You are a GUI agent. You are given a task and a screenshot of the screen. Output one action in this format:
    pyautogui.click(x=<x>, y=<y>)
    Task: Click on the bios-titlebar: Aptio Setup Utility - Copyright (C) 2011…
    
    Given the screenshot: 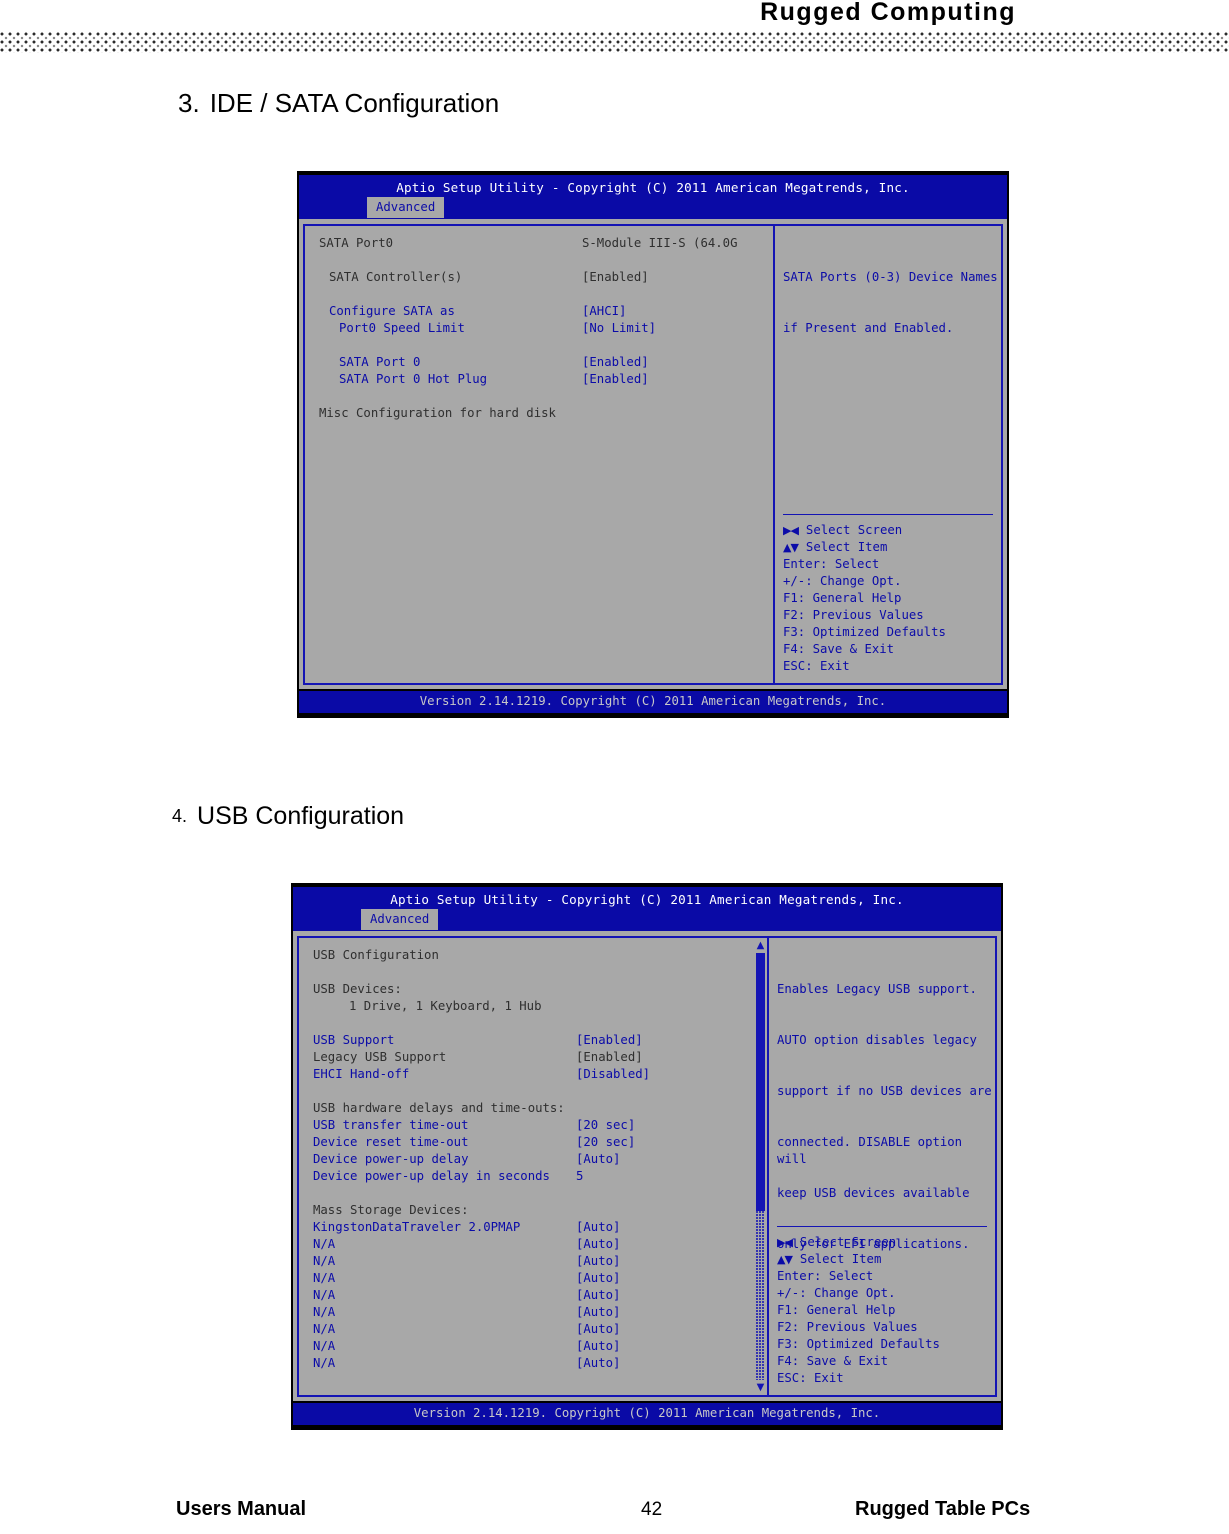 What is the action you would take?
    pyautogui.click(x=653, y=197)
    